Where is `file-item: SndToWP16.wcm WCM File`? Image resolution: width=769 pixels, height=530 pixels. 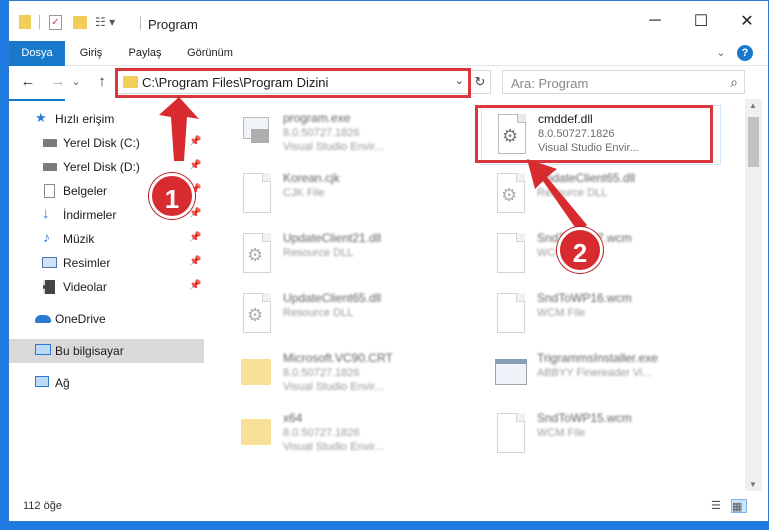 file-item: SndToWP16.wcm WCM File is located at coordinates (601, 315).